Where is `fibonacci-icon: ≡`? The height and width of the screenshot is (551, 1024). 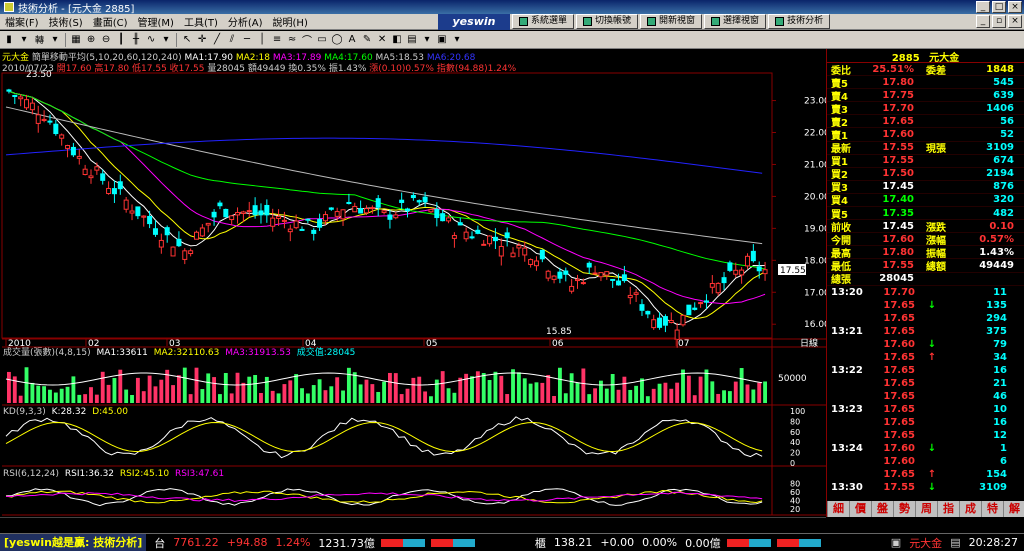
fibonacci-icon: ≡ is located at coordinates (277, 40).